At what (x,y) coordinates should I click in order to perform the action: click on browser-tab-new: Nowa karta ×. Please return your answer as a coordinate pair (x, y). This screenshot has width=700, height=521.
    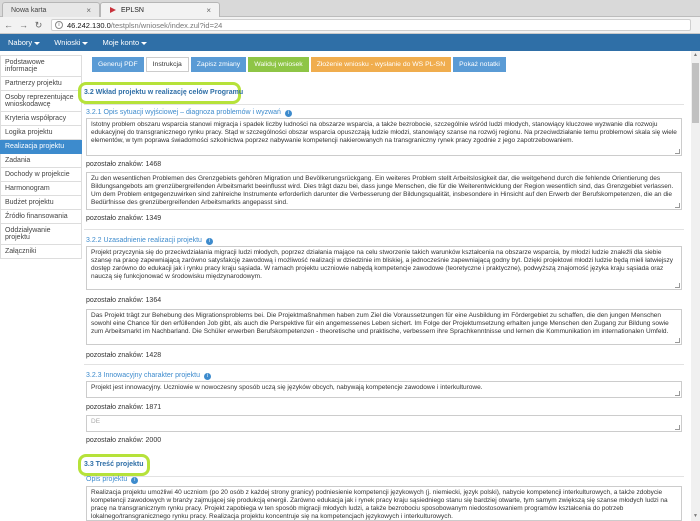
    Looking at the image, I should click on (51, 9).